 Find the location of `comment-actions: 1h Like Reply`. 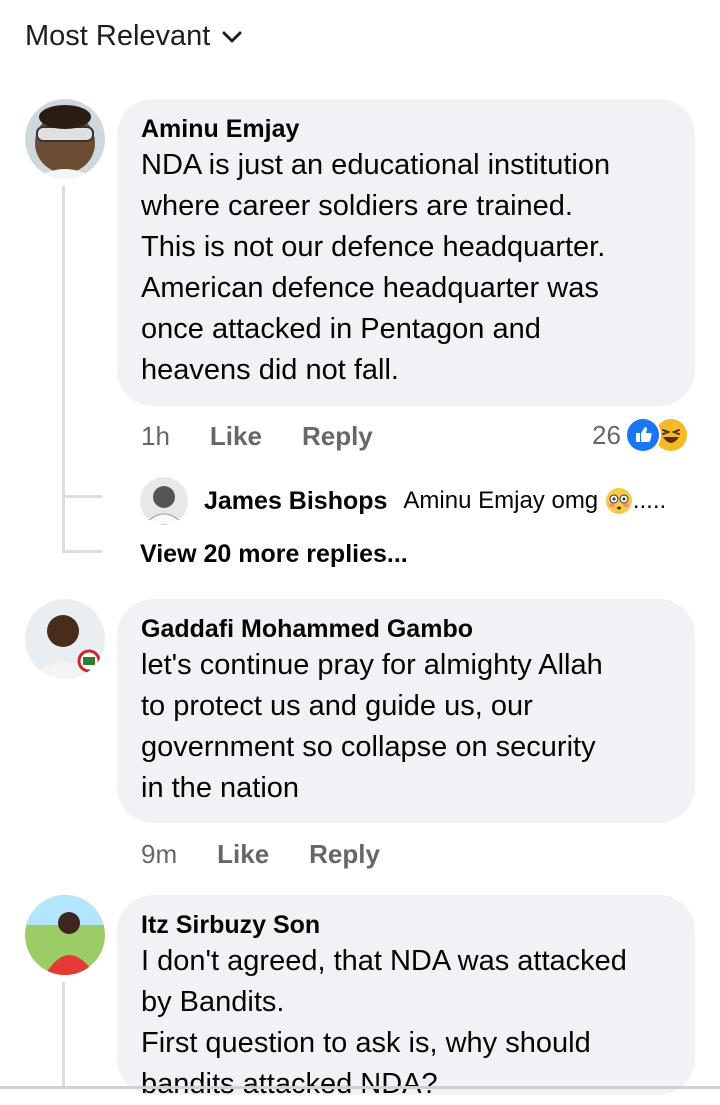

comment-actions: 1h Like Reply is located at coordinates (257, 436).